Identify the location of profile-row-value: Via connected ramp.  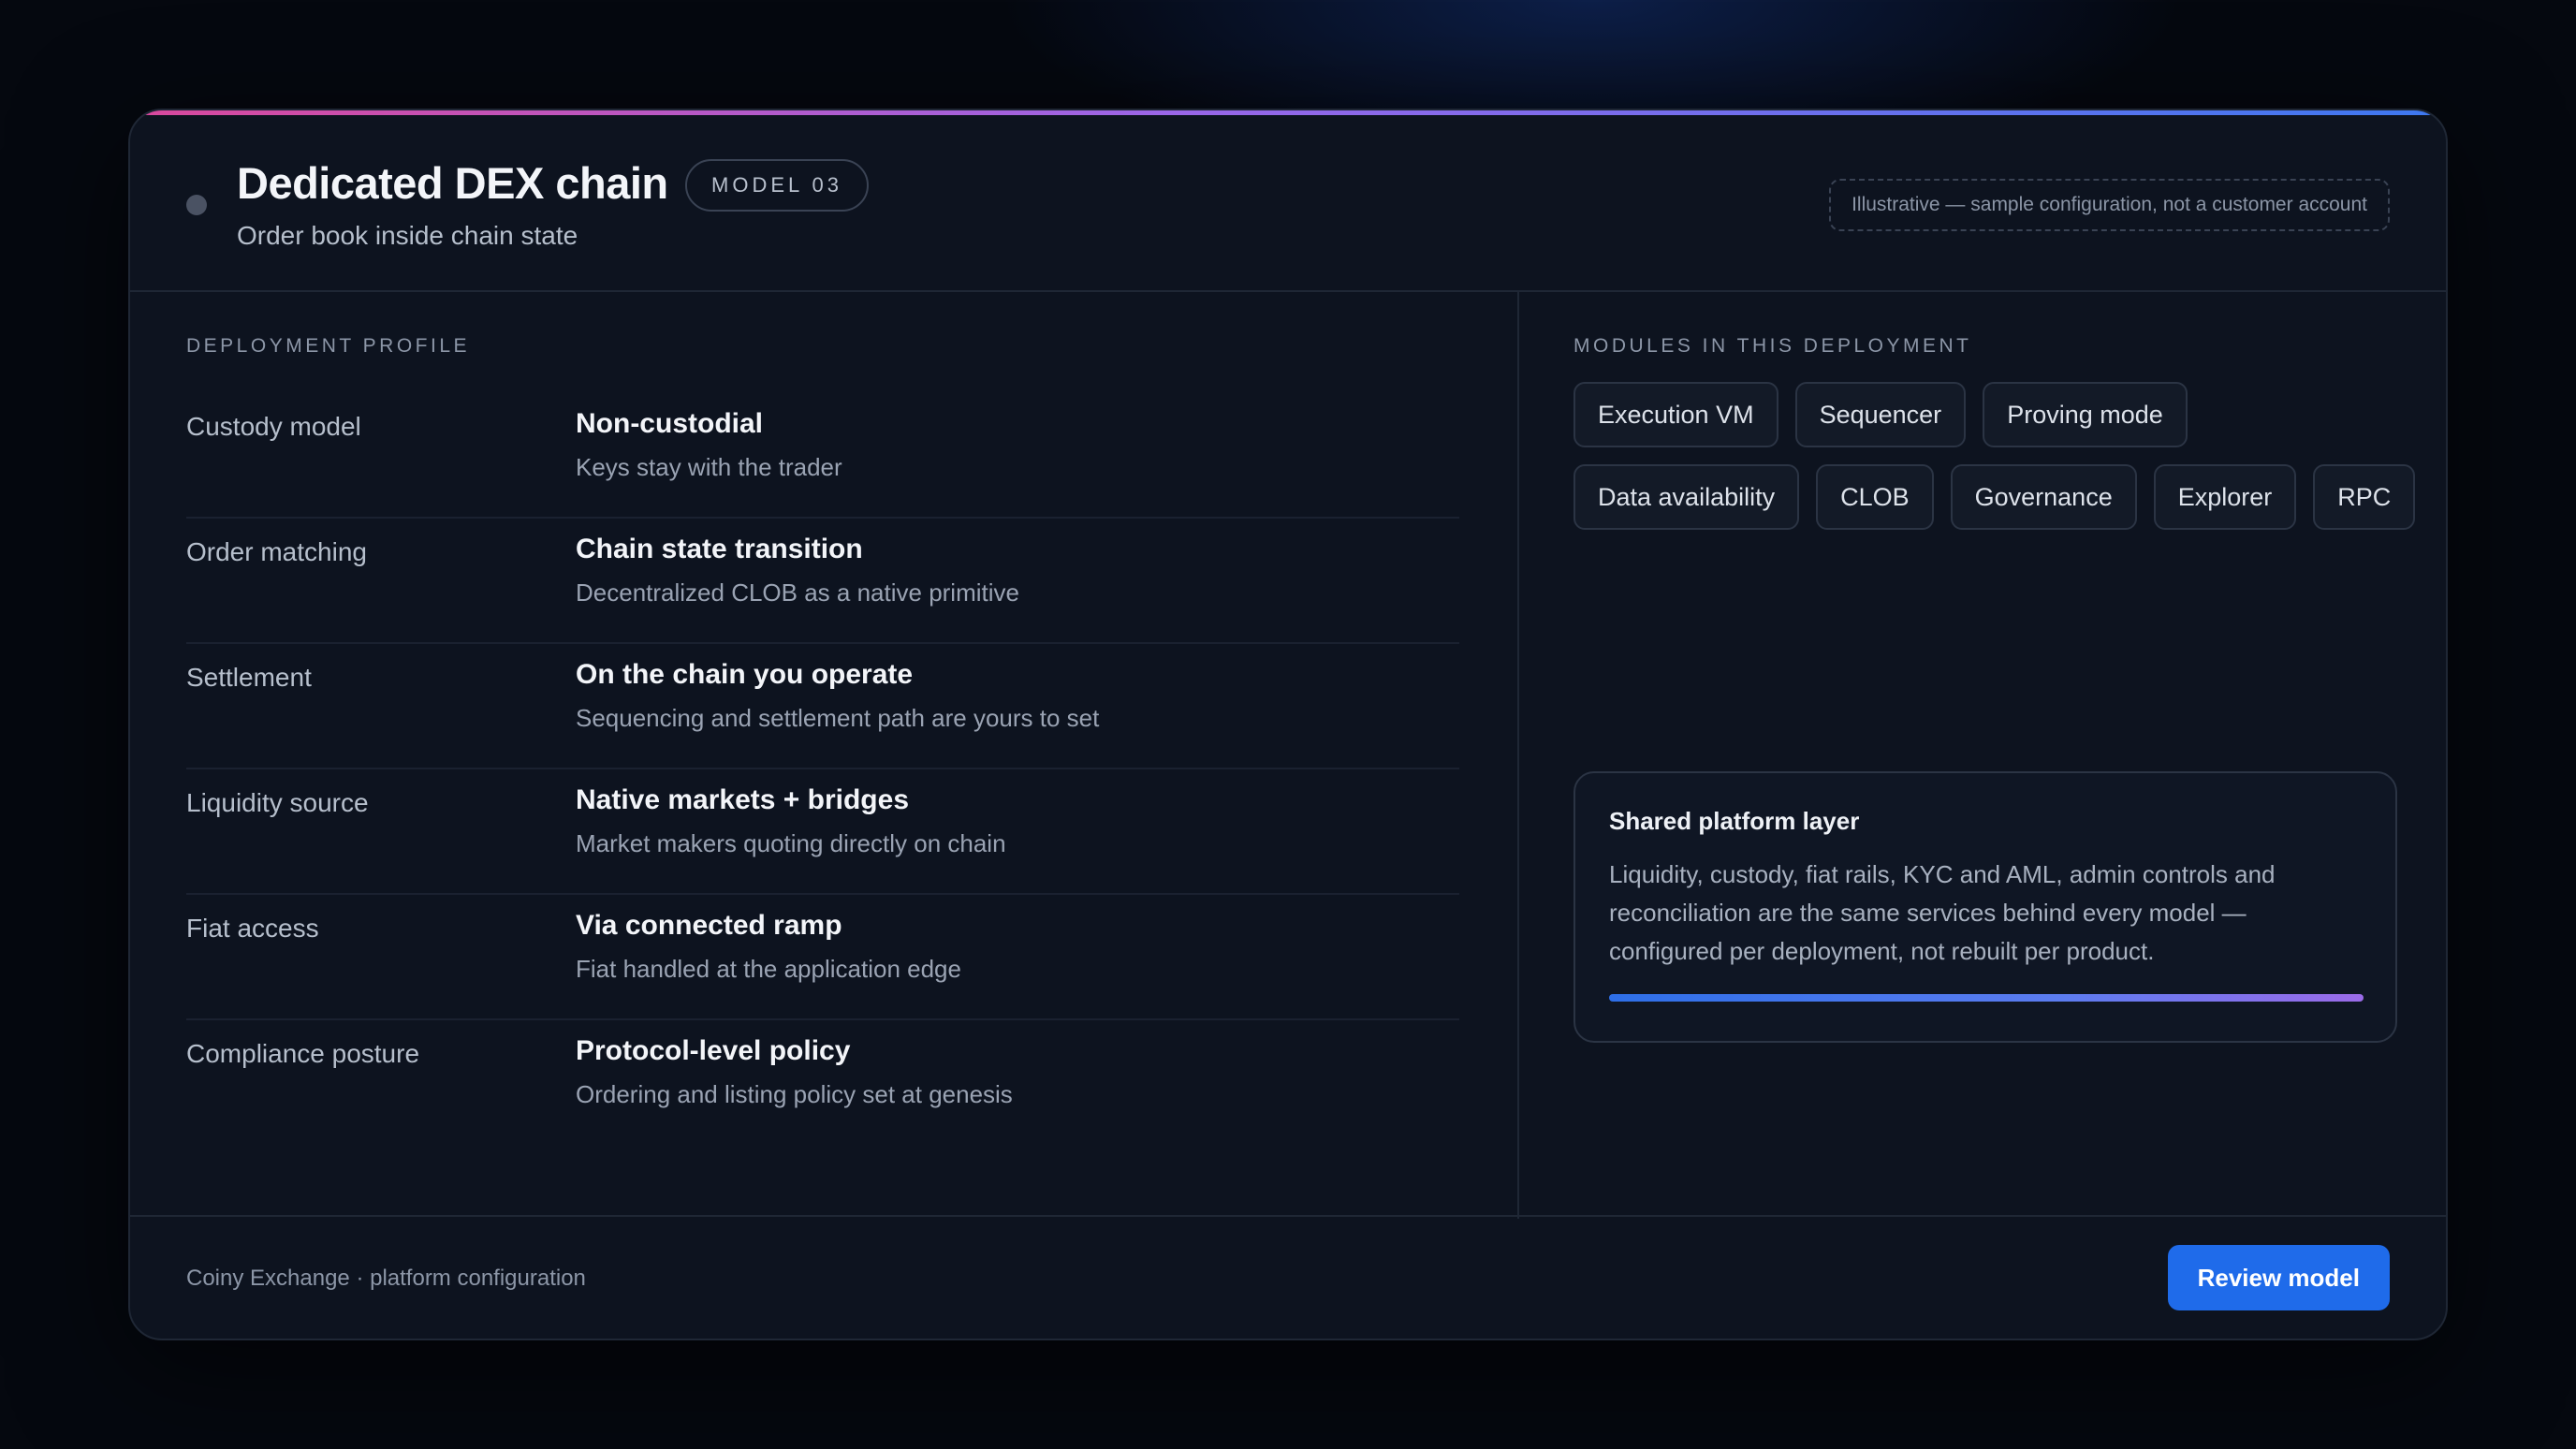
(709, 925).